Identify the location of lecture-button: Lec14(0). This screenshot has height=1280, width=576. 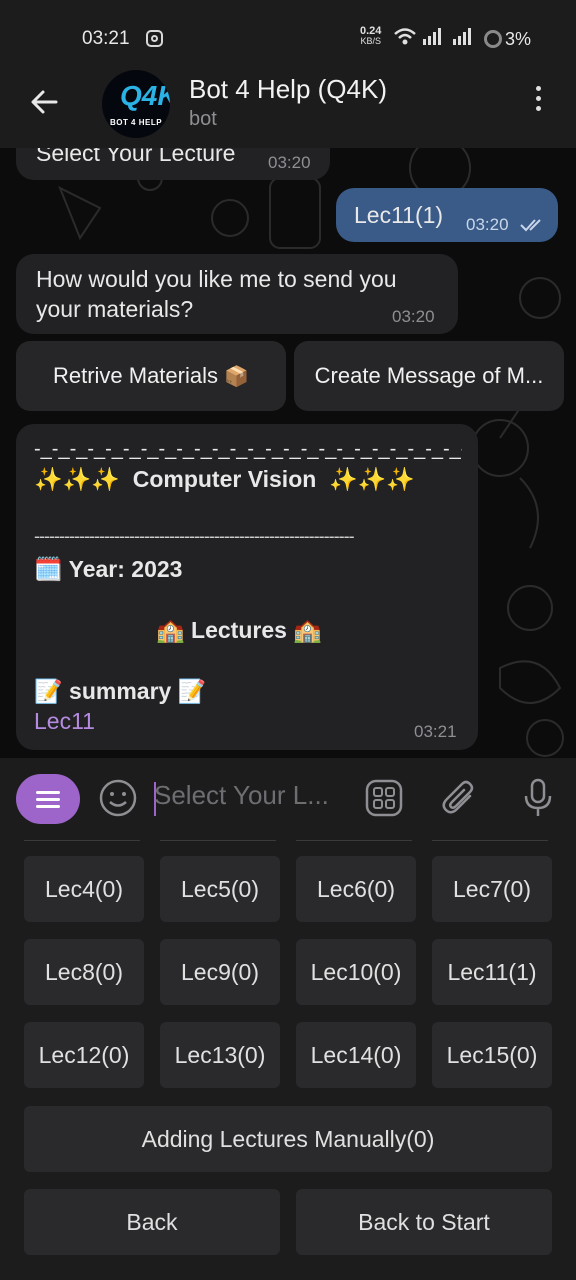
(356, 1055).